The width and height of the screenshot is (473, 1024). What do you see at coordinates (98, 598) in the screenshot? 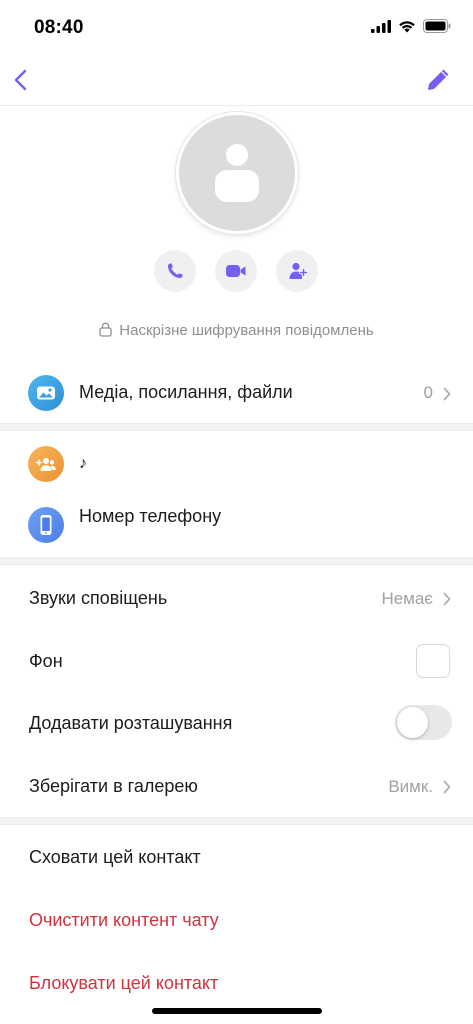
I see `notification-sounds-label: Звуки сповіщень` at bounding box center [98, 598].